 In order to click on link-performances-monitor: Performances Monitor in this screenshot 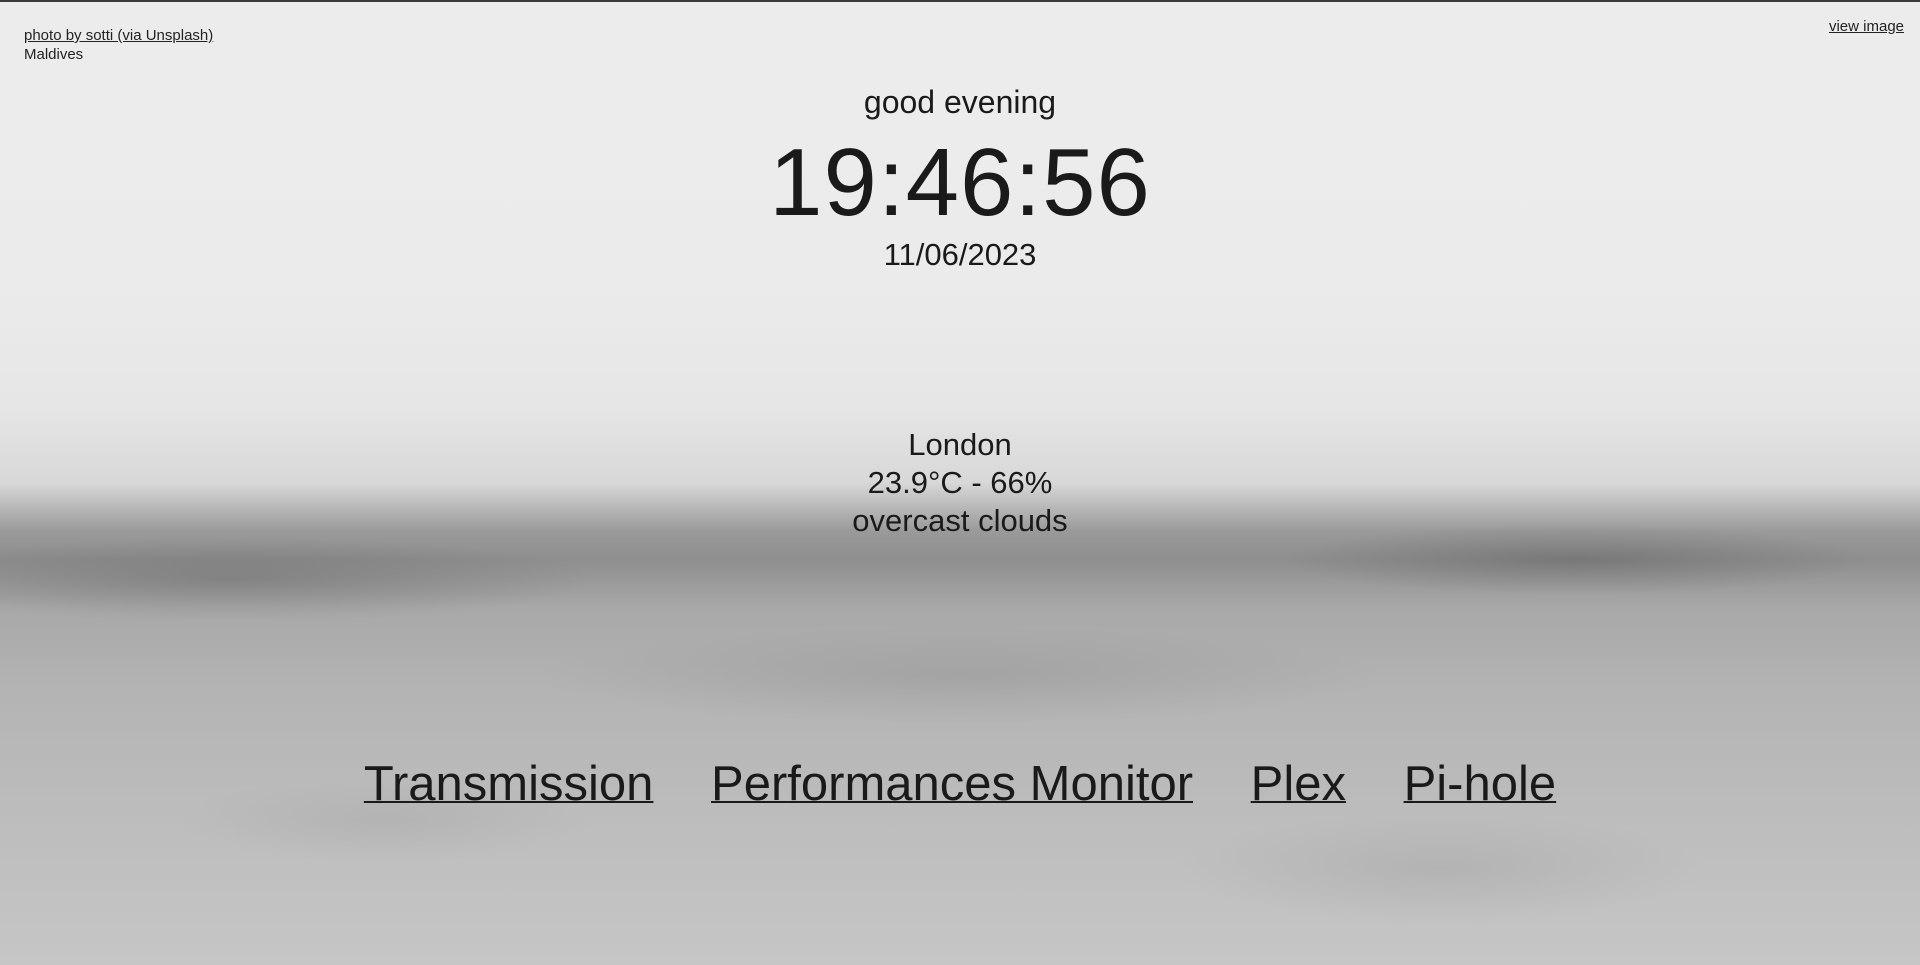, I will do `click(952, 784)`.